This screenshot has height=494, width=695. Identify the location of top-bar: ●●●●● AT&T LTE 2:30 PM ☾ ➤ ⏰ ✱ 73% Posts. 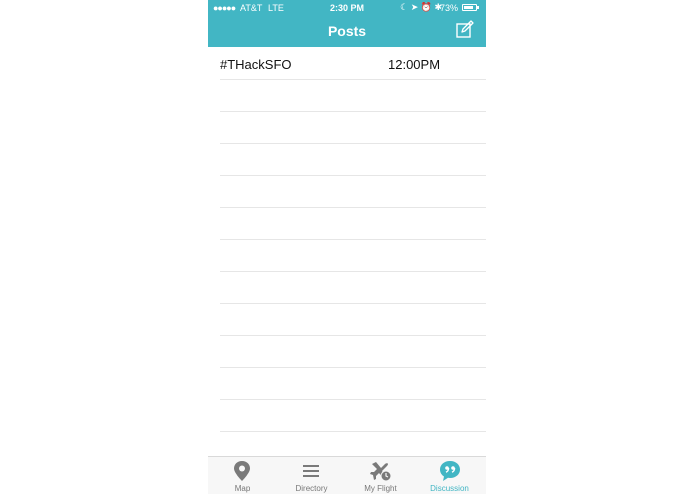
(347, 23).